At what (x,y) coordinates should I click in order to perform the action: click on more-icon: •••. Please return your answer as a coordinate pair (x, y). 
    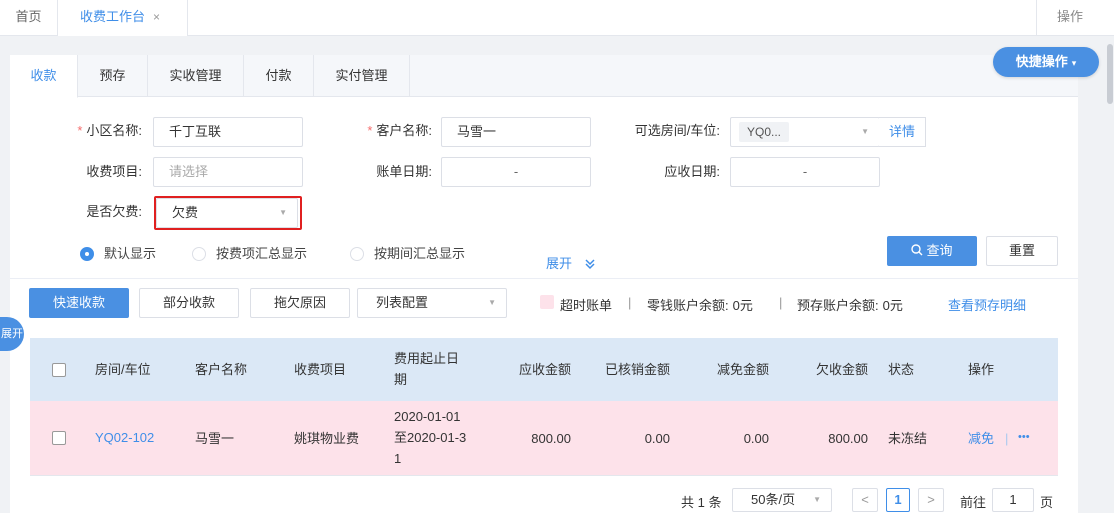
    Looking at the image, I should click on (1024, 437).